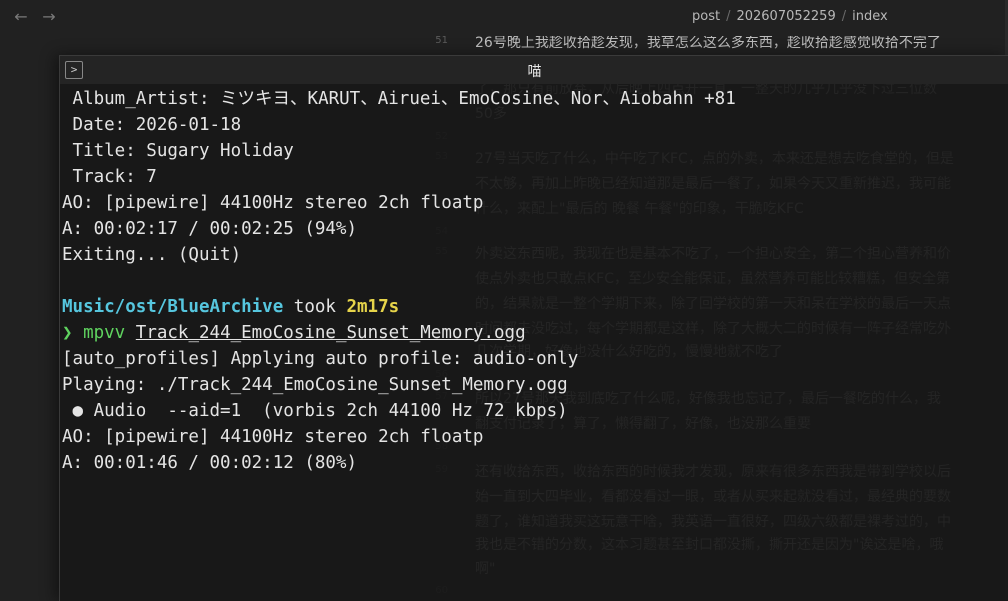  What do you see at coordinates (178, 151) in the screenshot?
I see `output-line-title: Title: Sugary Holiday` at bounding box center [178, 151].